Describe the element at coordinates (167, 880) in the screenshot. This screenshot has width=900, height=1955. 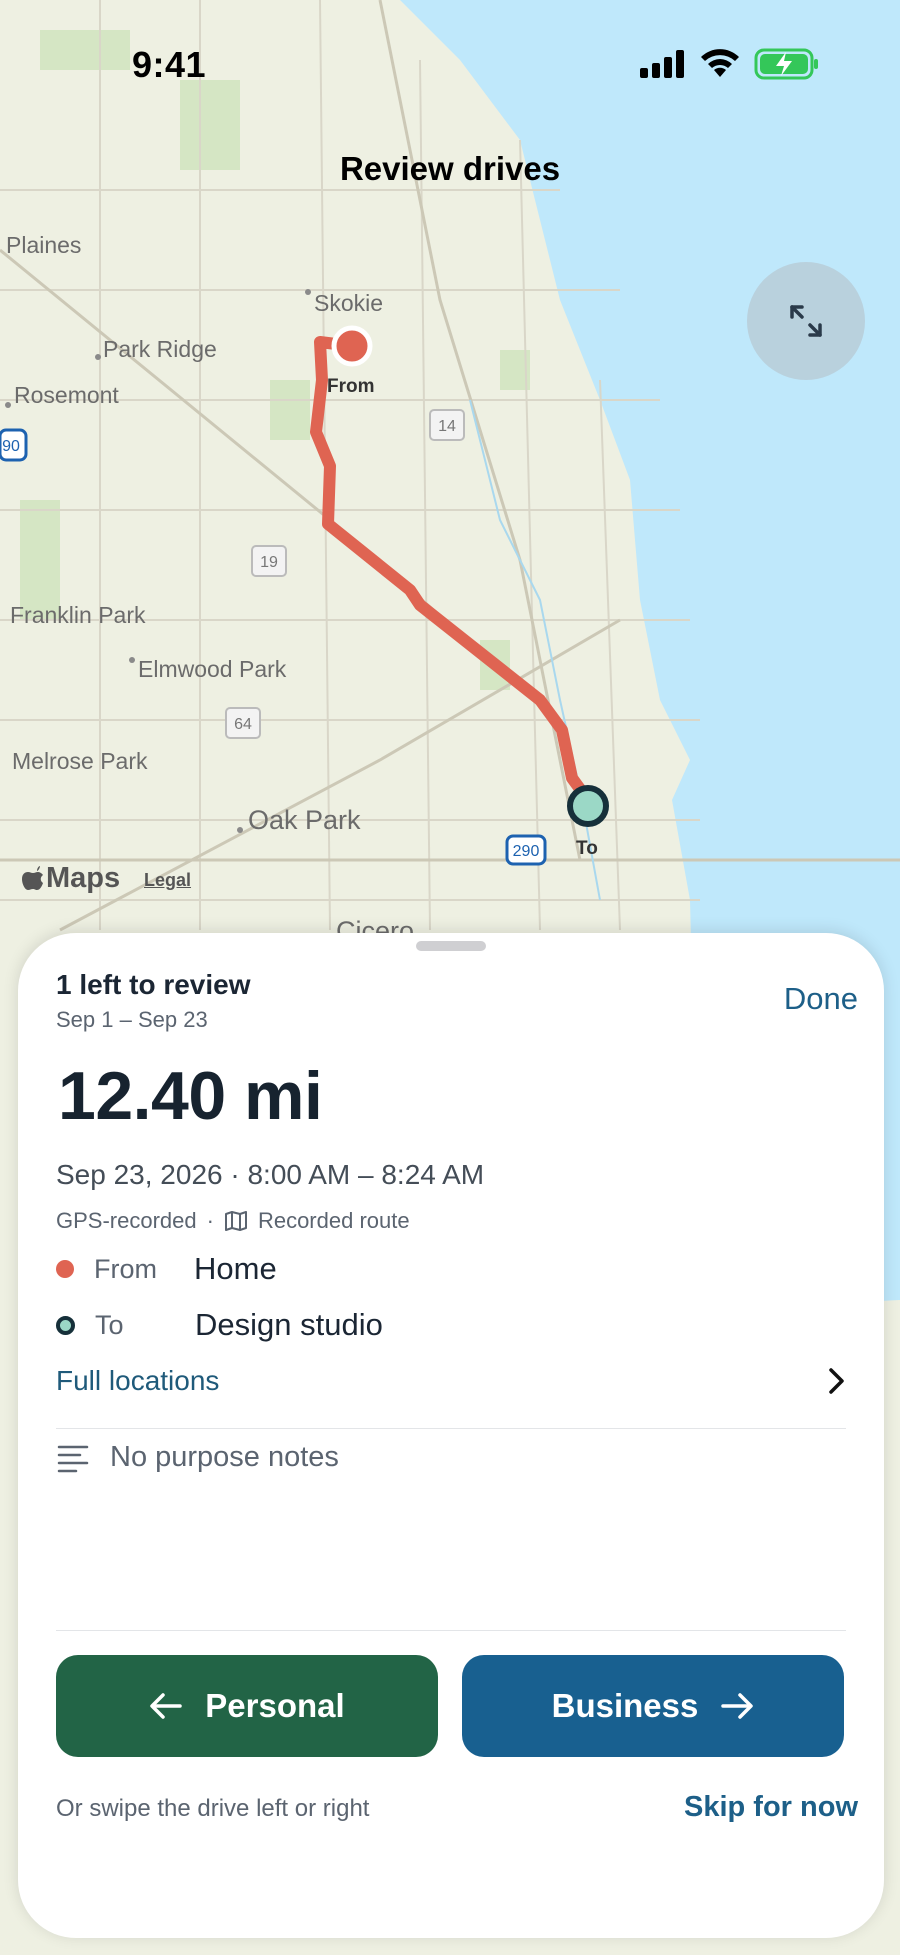
I see `legal-link: Legal` at that location.